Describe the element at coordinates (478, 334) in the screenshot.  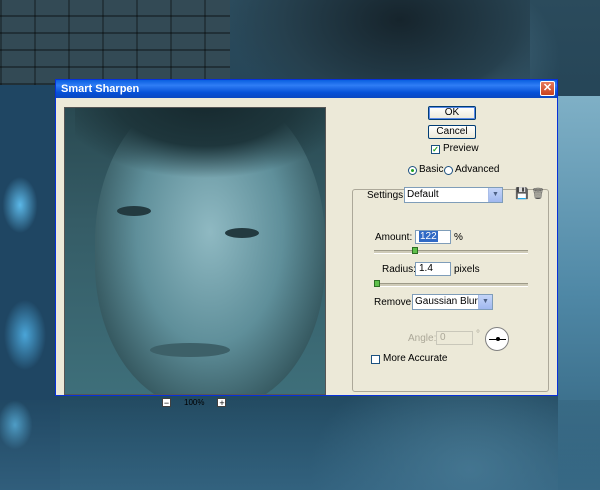
I see `angle-unit: °` at that location.